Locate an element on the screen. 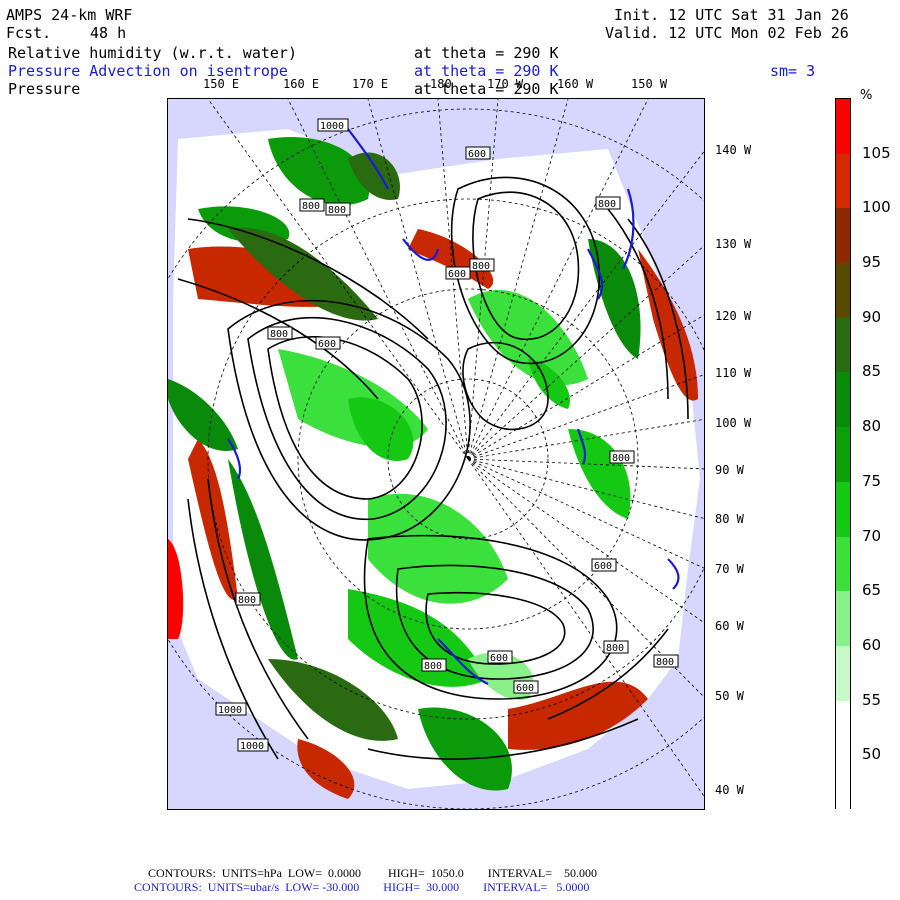  colorbar-label: 80 is located at coordinates (872, 426).